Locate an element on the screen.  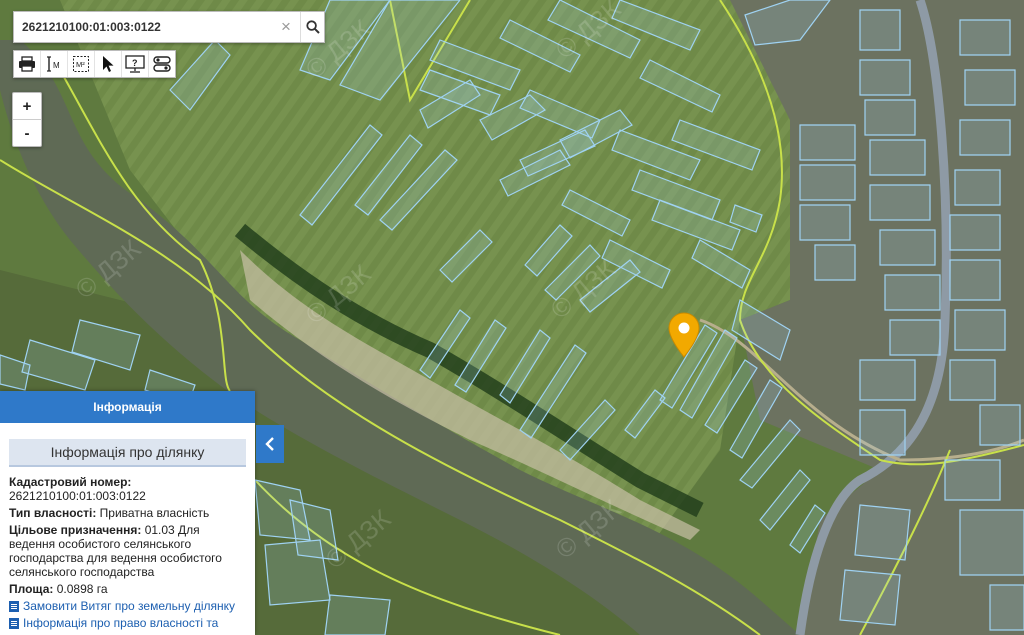
ownership-info-link: Інформація про право власності та is located at coordinates (127, 623).